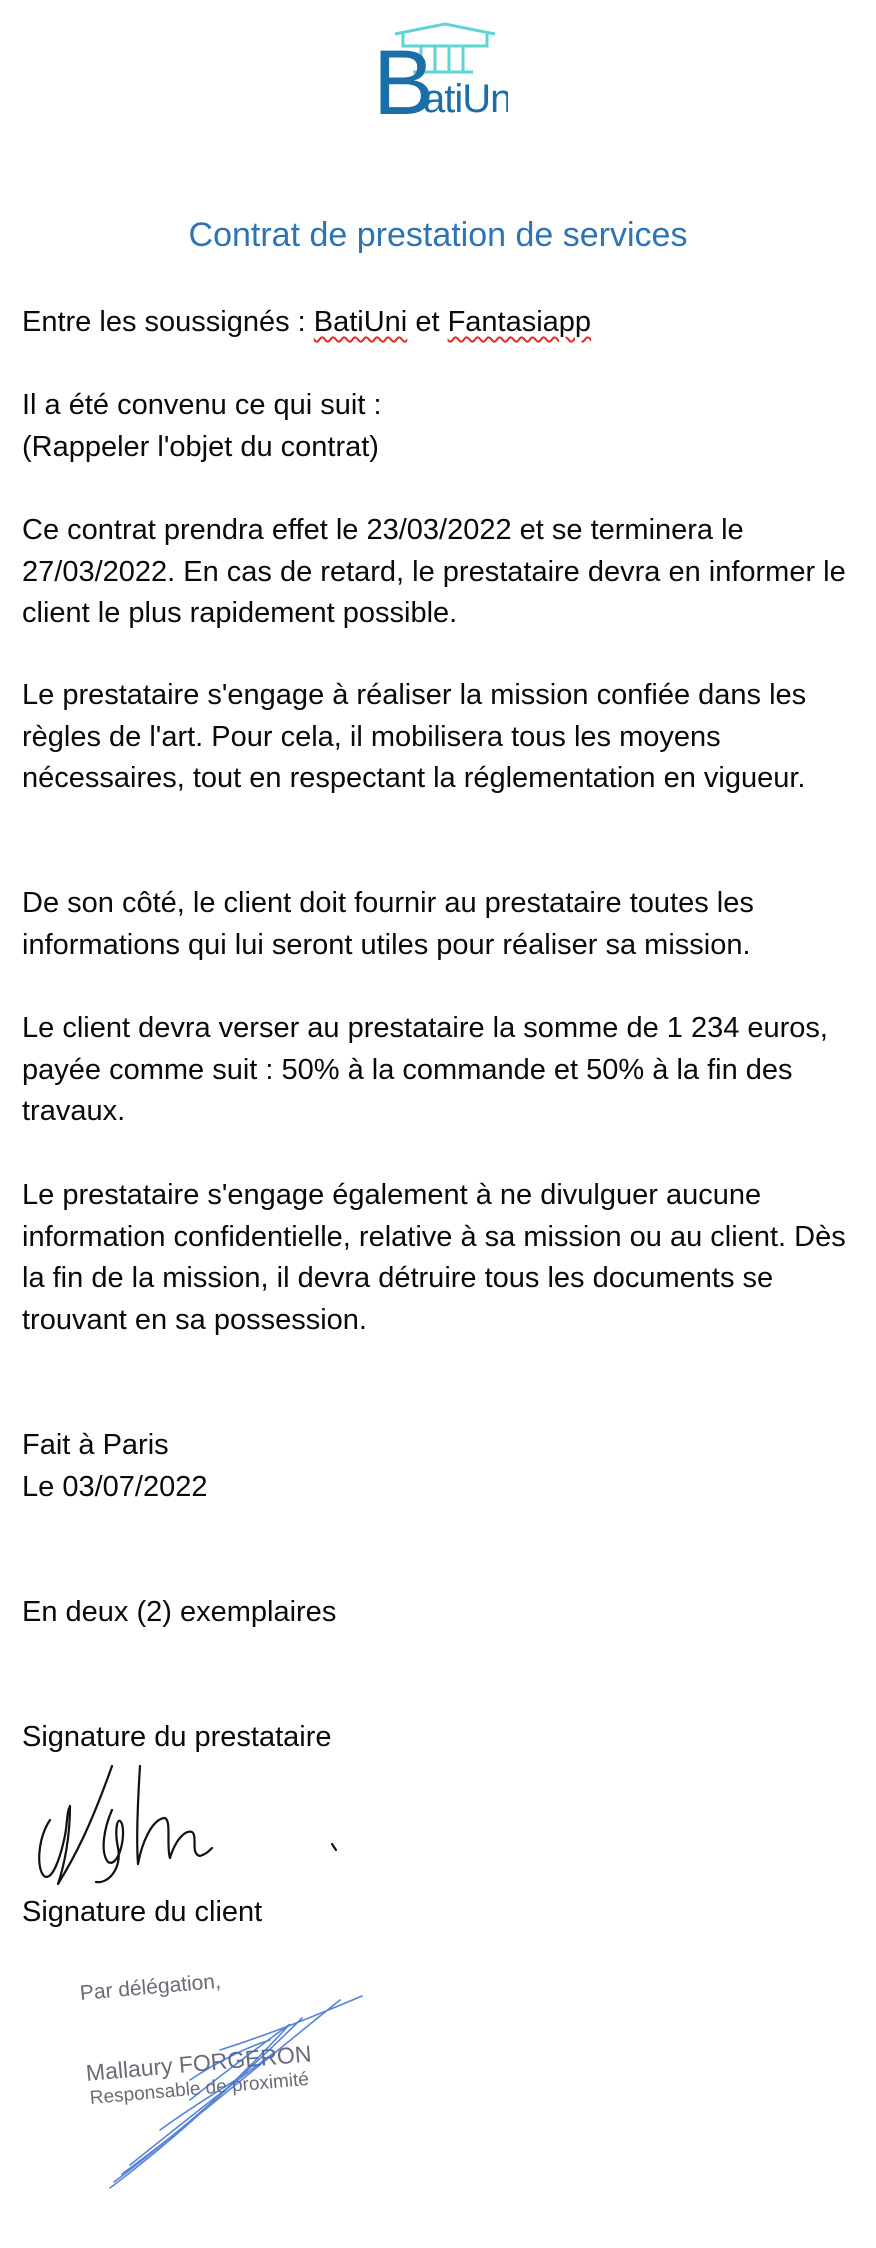 This screenshot has width=876, height=2248. Describe the element at coordinates (427, 322) in the screenshot. I see `parties-conjunction: et` at that location.